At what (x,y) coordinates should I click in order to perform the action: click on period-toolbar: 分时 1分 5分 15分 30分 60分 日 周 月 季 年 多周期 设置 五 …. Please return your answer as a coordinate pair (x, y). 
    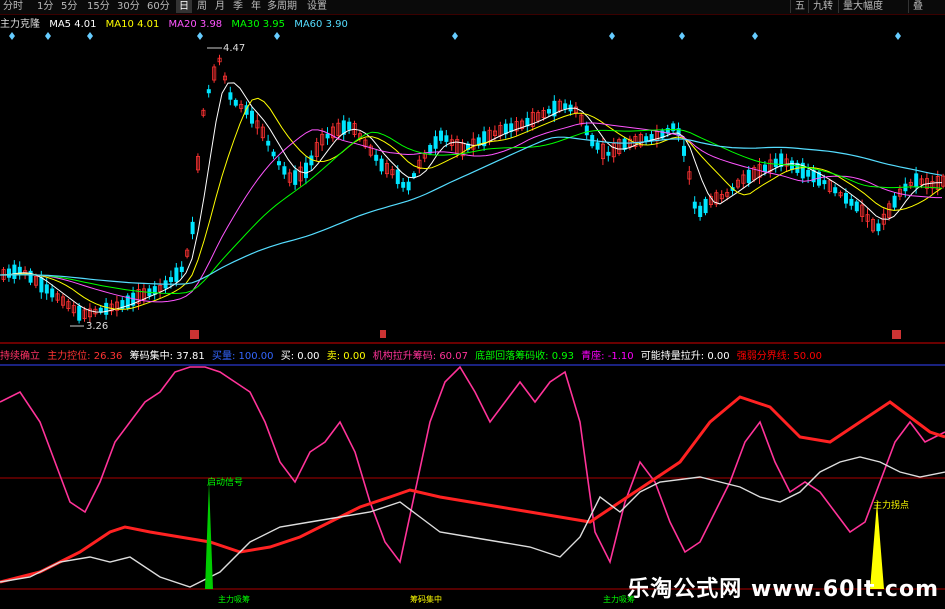
    Looking at the image, I should click on (472, 7).